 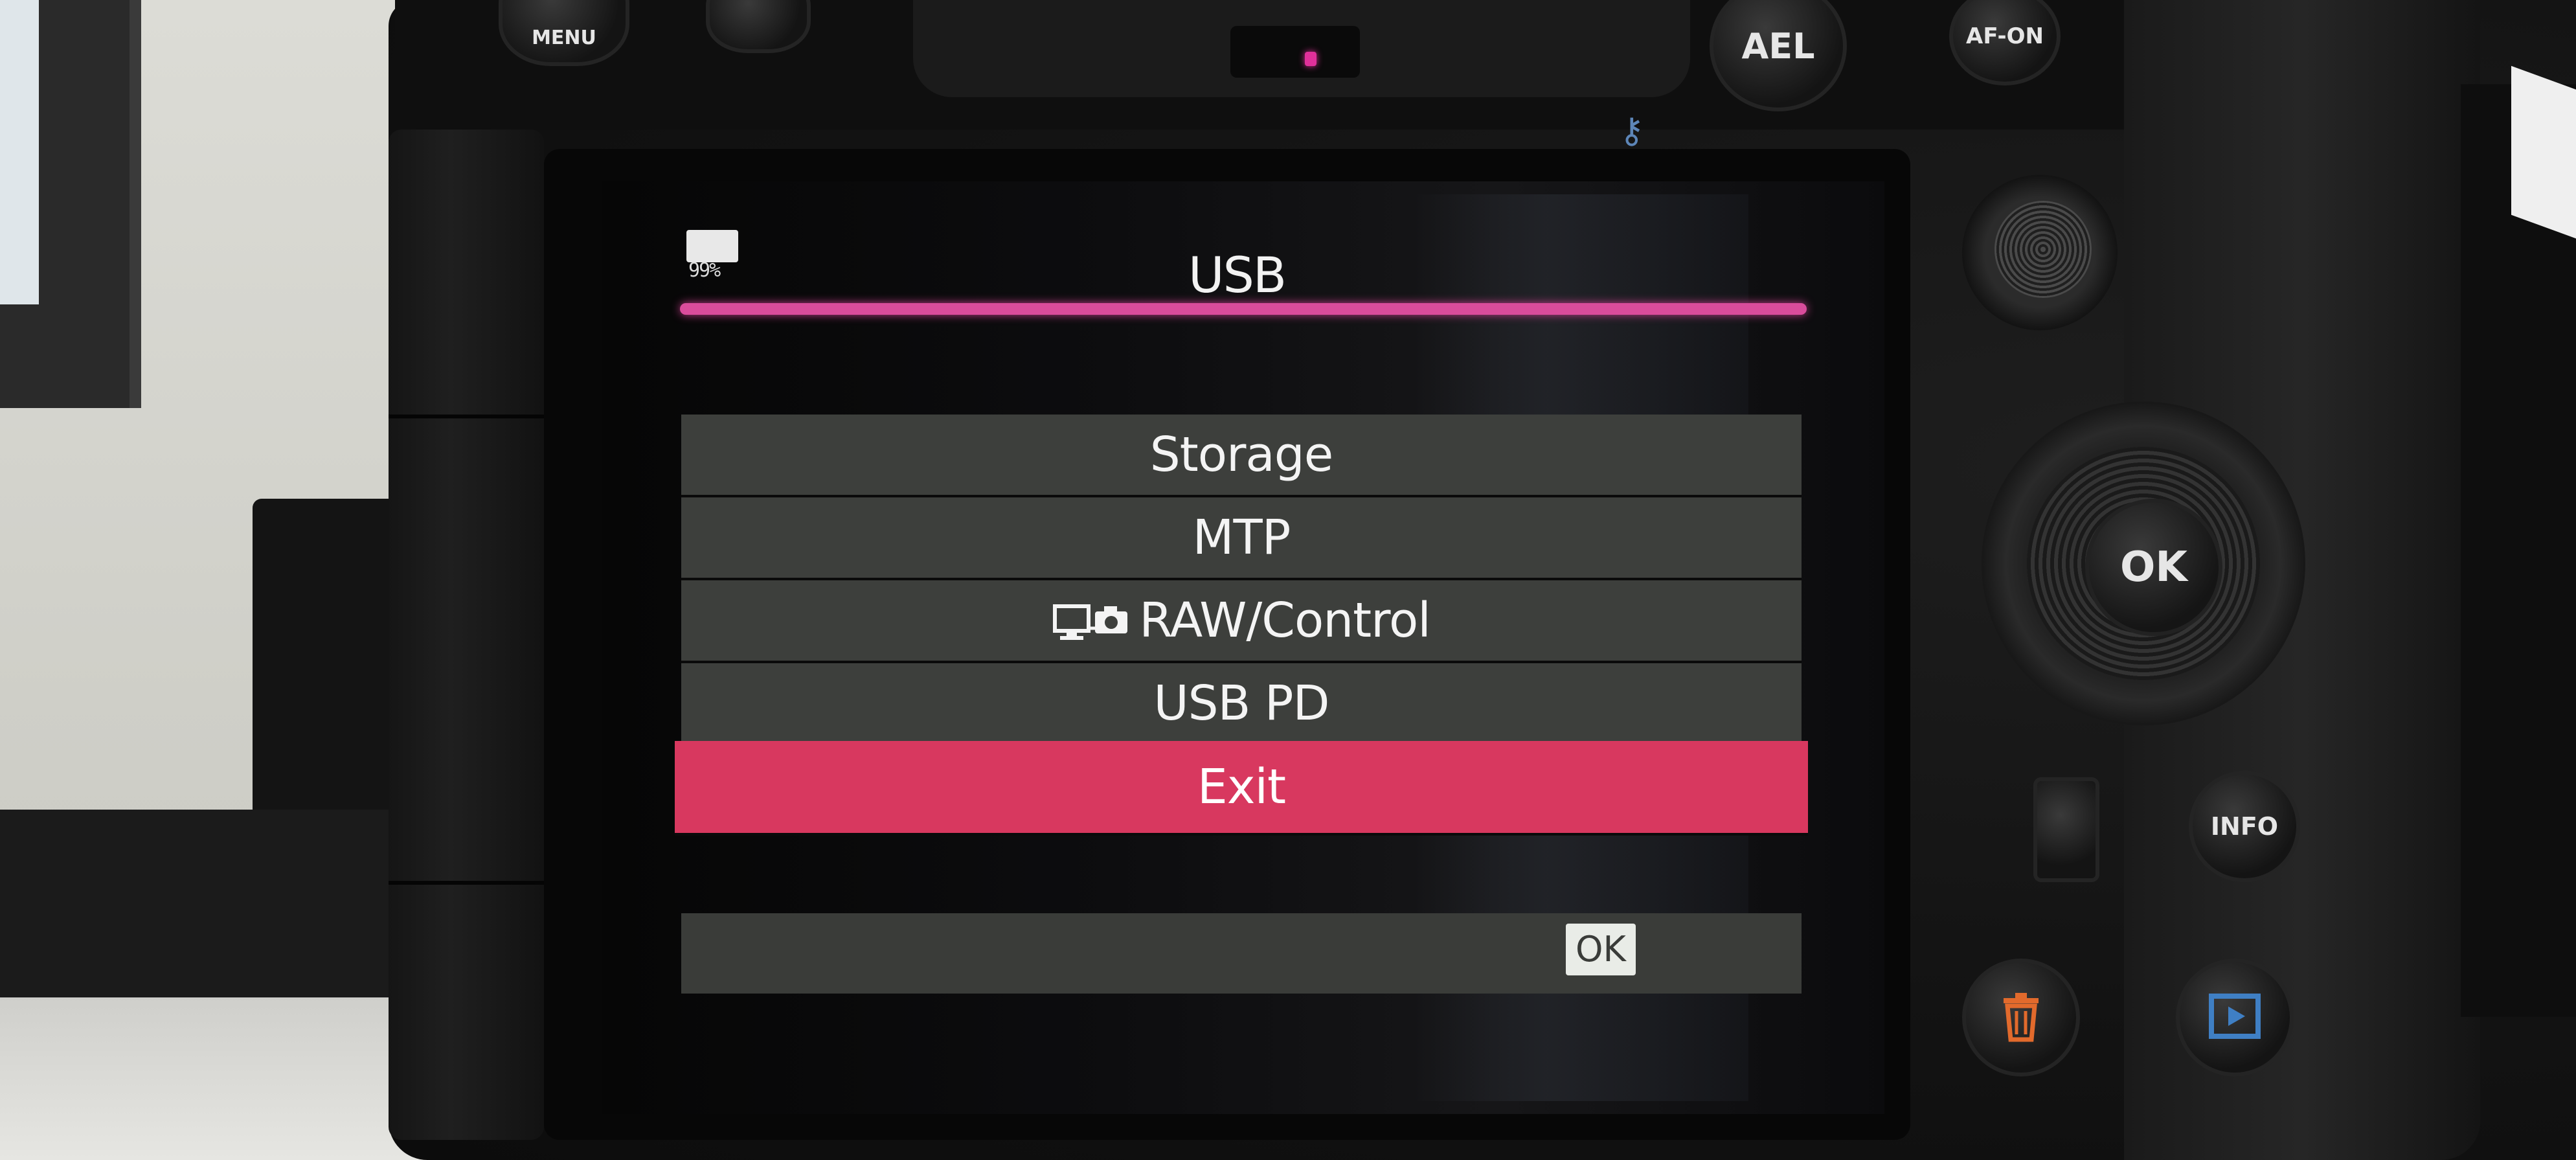 I want to click on info-button-label: INFO, so click(x=2244, y=827).